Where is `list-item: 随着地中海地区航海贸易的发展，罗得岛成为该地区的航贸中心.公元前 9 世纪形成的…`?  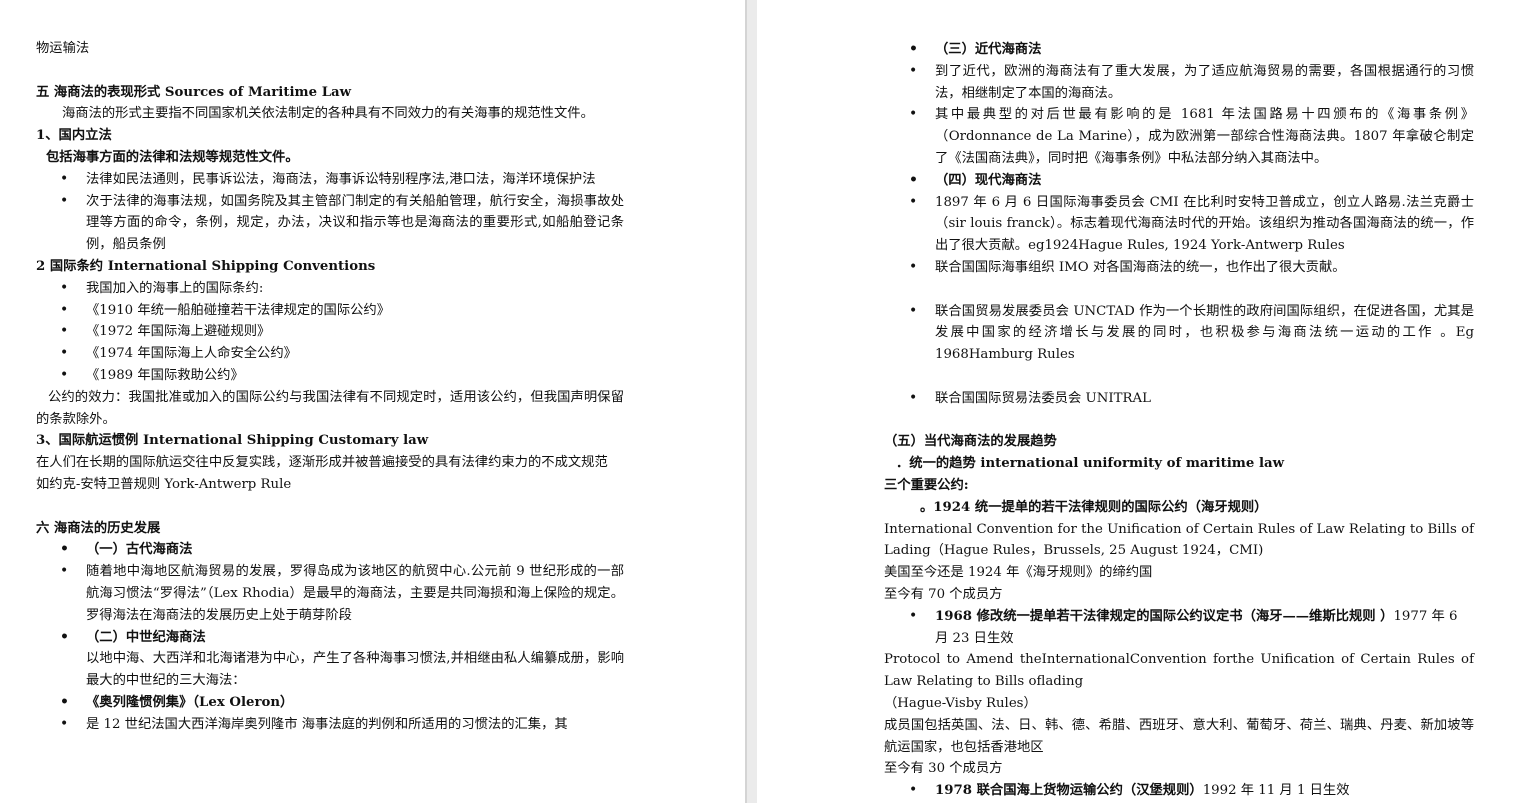 list-item: 随着地中海地区航海贸易的发展，罗得岛成为该地区的航贸中心.公元前 9 世纪形成的… is located at coordinates (330, 593).